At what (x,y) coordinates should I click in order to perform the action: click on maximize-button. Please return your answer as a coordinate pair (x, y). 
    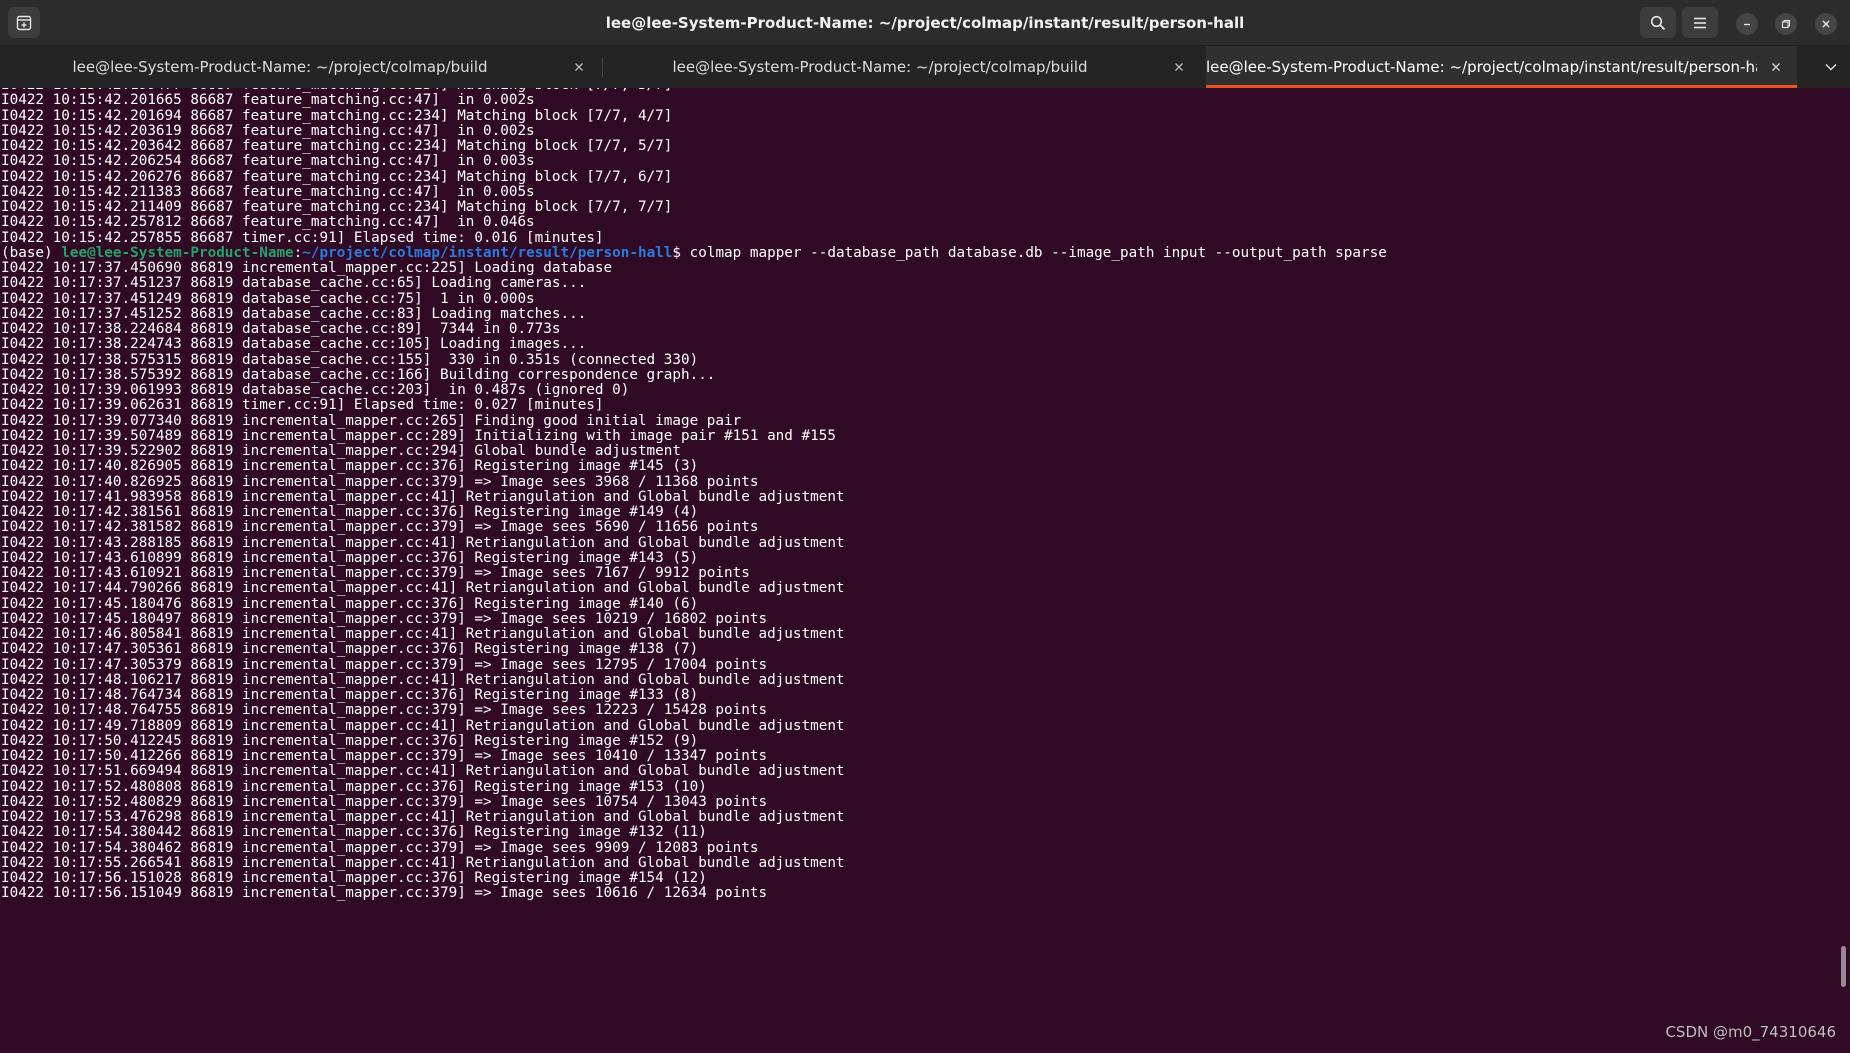
    Looking at the image, I should click on (1786, 24).